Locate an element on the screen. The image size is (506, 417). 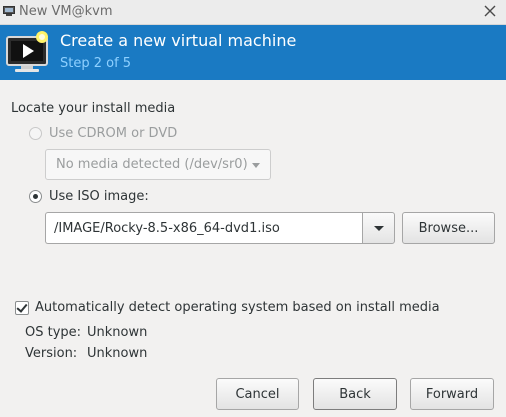
os-type-row: OS type: Unknown is located at coordinates (86, 332).